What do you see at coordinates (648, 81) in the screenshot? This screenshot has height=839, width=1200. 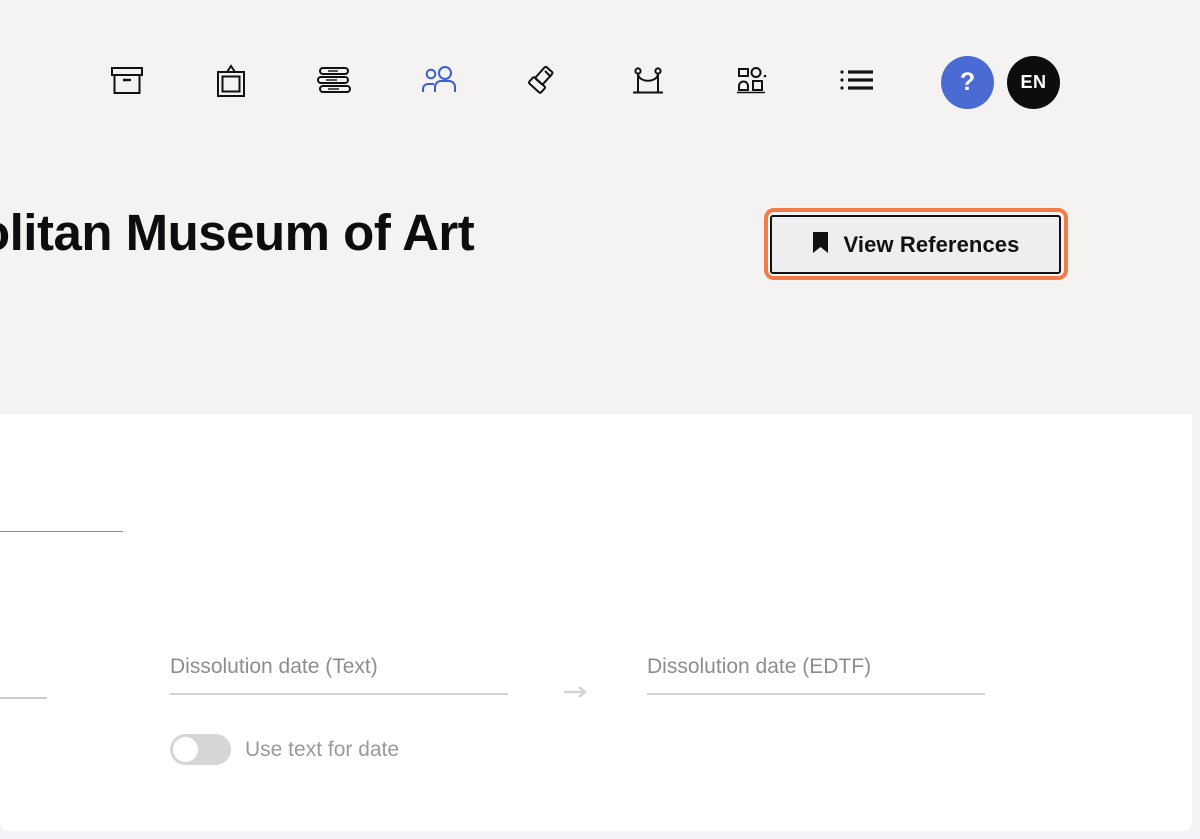 I see `stanchion-rope-icon` at bounding box center [648, 81].